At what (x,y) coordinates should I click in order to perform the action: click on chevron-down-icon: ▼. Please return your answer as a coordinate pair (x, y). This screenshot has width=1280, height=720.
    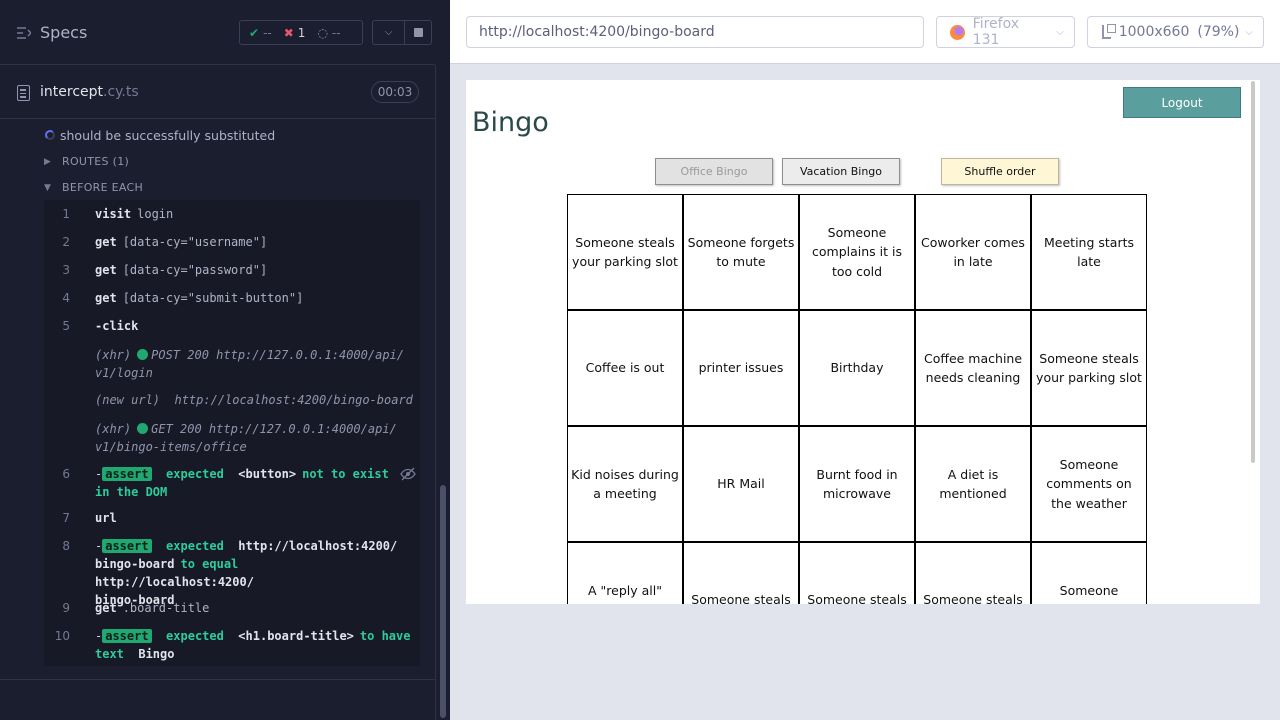
    Looking at the image, I should click on (48, 187).